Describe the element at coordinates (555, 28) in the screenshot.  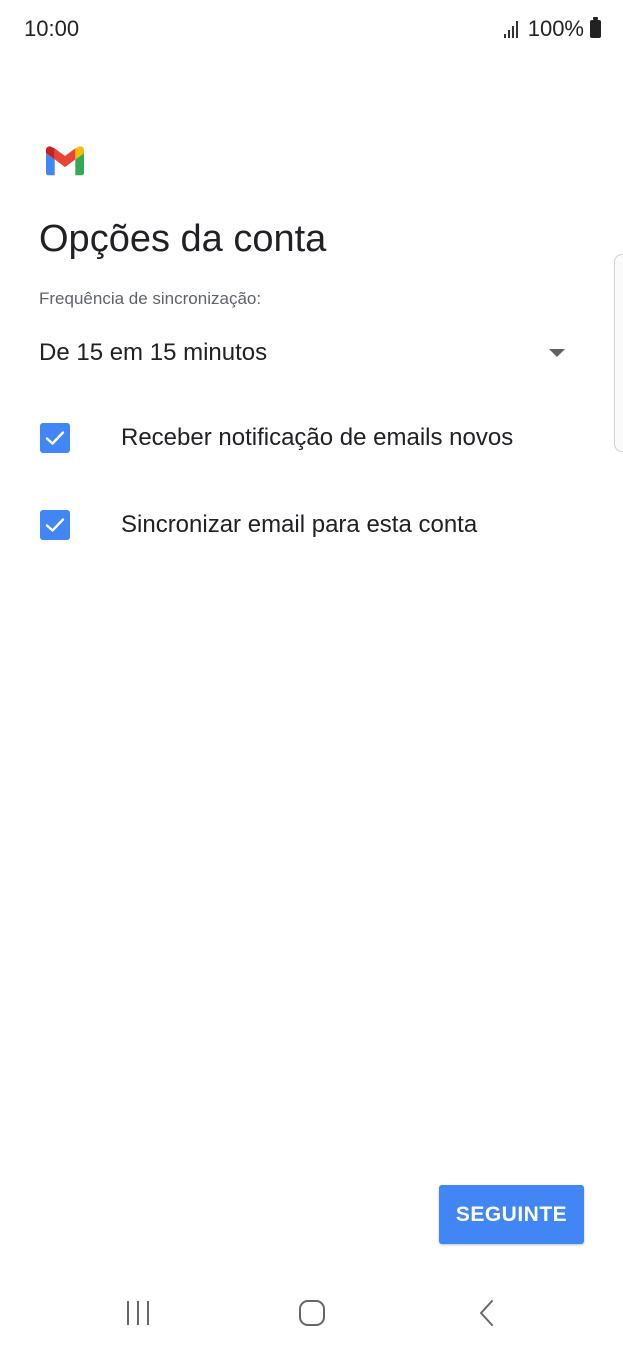
I see `battery-percent: 100%` at that location.